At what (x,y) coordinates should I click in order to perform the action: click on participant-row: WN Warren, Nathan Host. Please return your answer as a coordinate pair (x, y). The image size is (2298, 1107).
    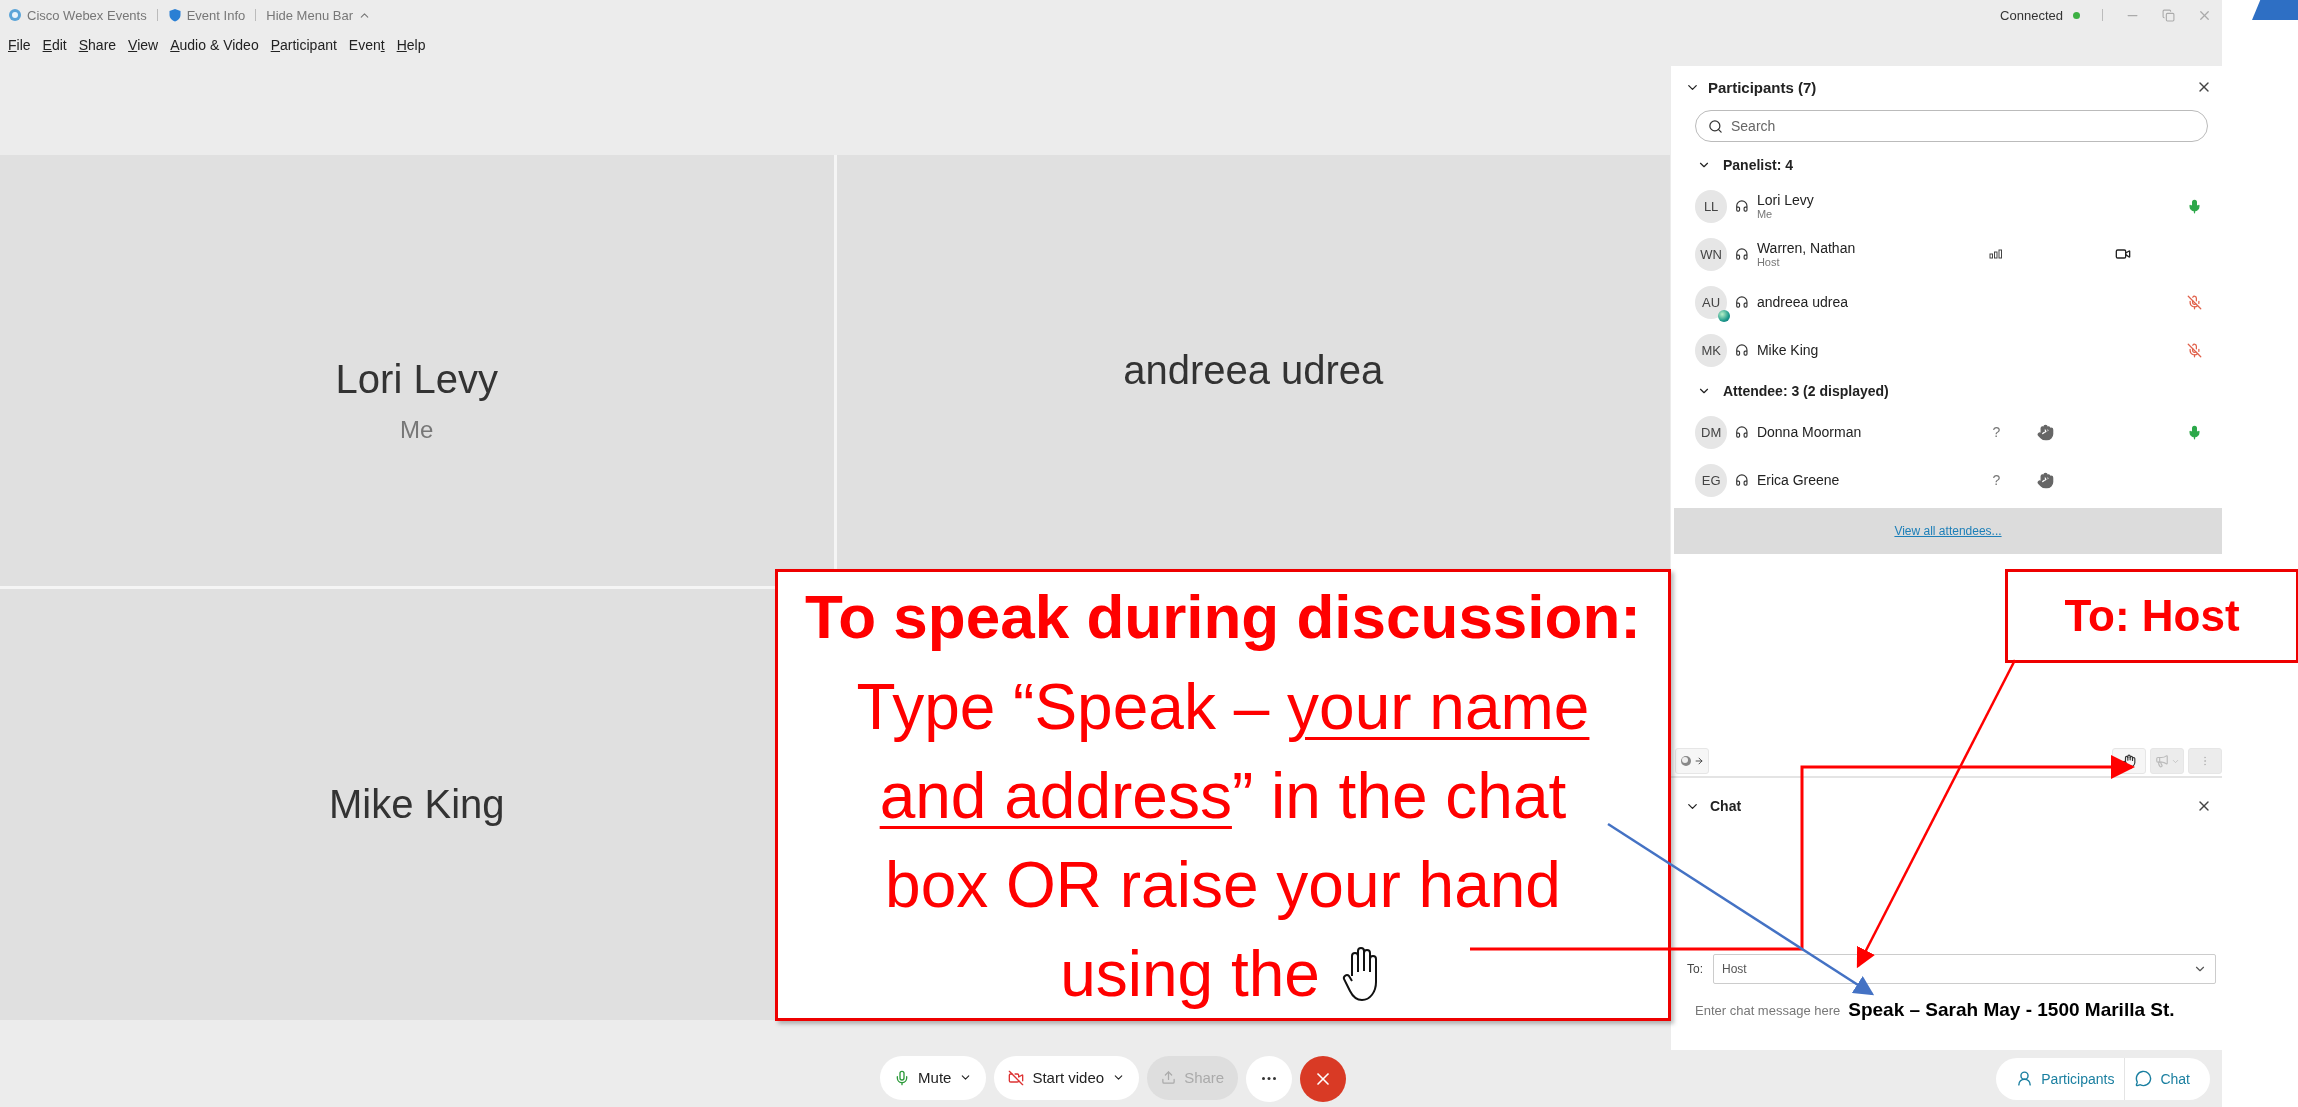
    Looking at the image, I should click on (1946, 254).